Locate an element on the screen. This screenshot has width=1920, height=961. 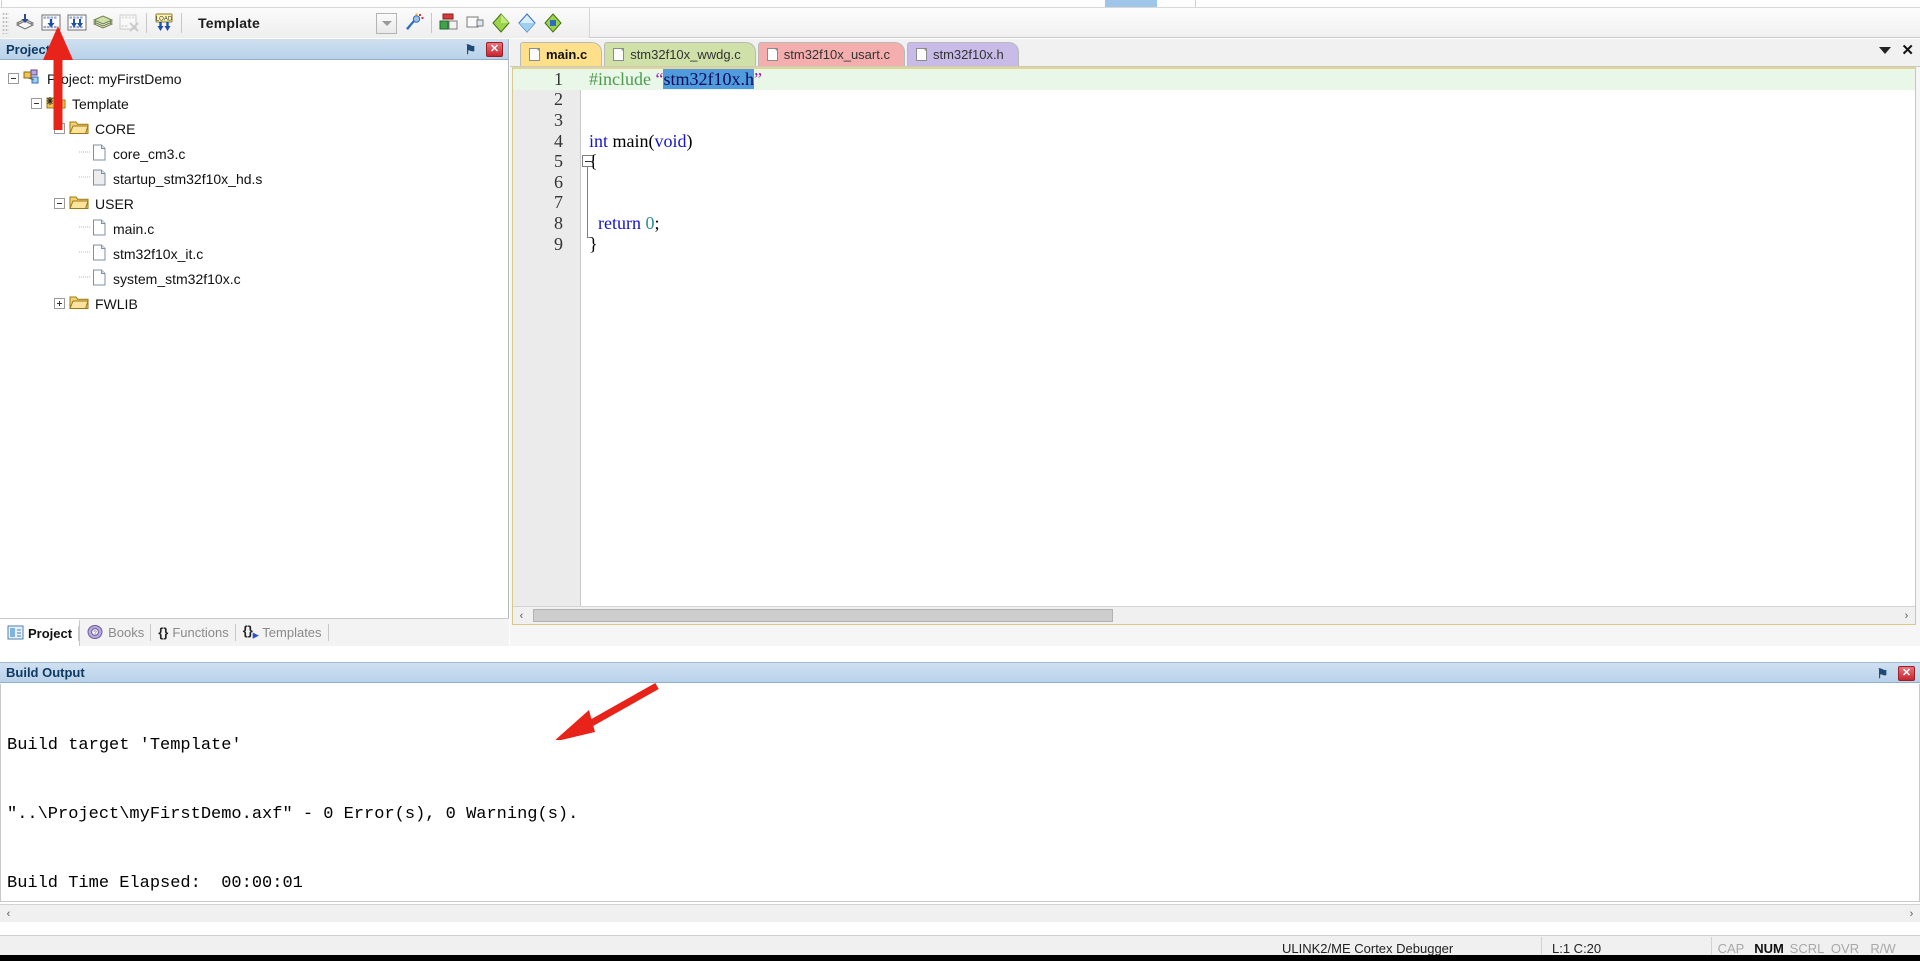
code-line: 8 return 0; is located at coordinates (1214, 223).